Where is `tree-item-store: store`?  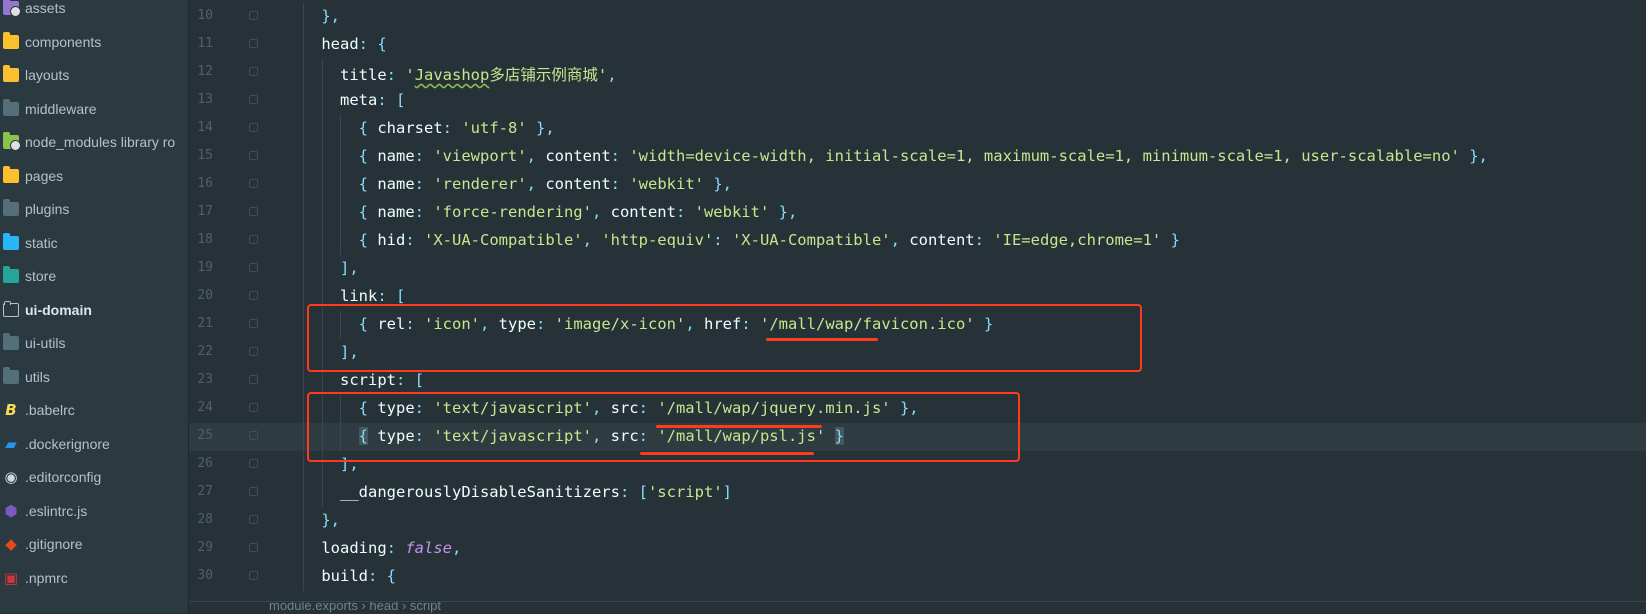 tree-item-store: store is located at coordinates (94, 276).